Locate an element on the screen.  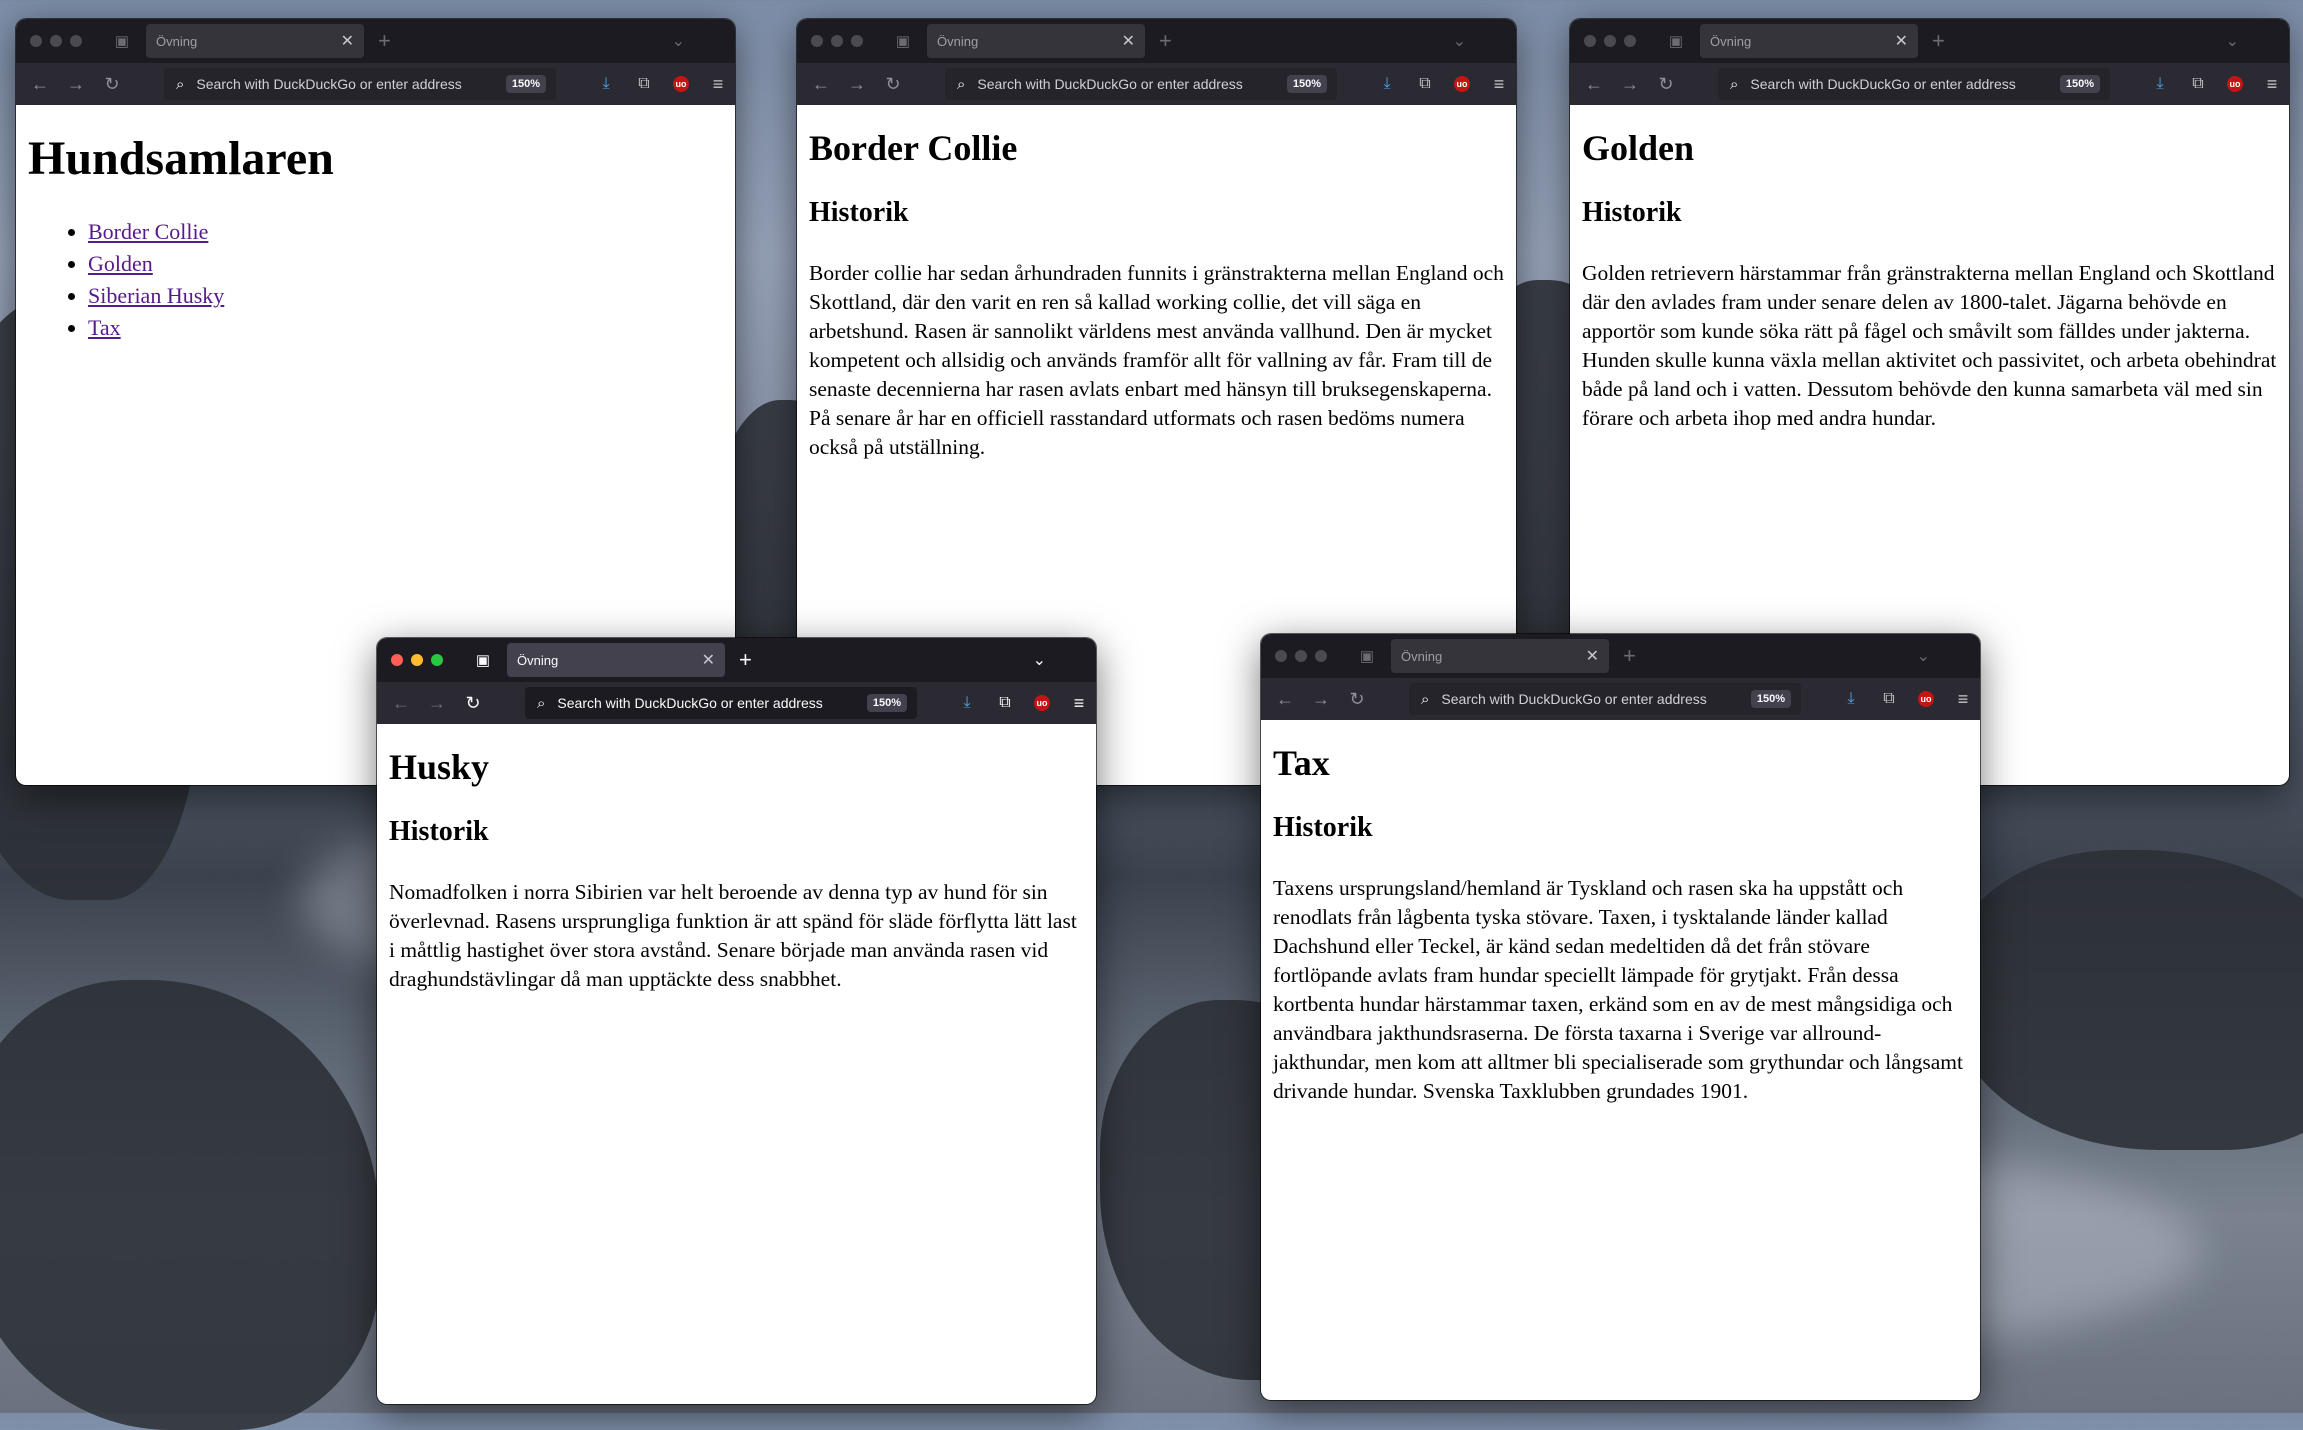
address-placeholder: Search with DuckDuckGo or enter address is located at coordinates (1883, 84).